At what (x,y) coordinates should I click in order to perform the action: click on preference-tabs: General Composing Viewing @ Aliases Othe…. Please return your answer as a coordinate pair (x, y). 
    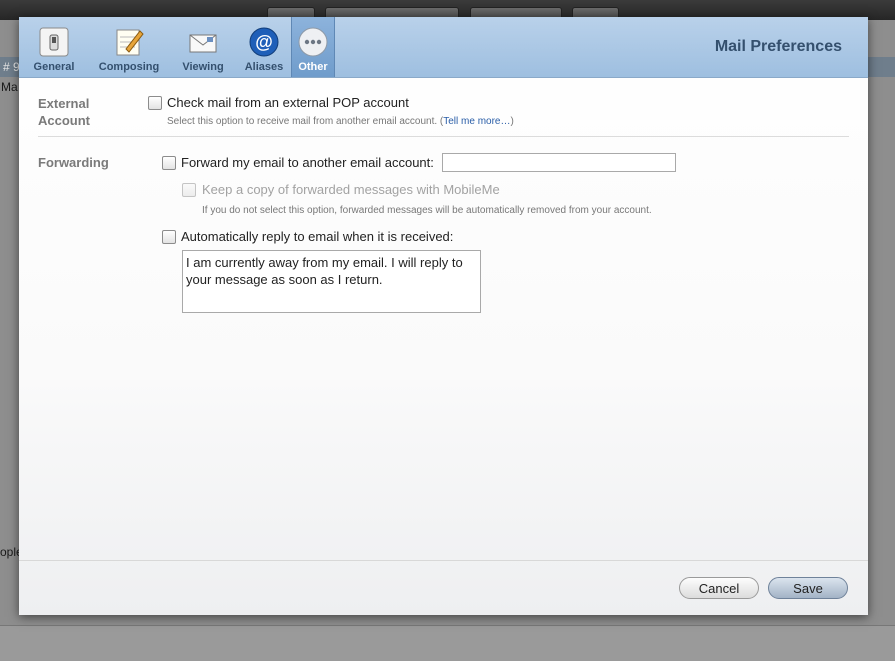
    Looking at the image, I should click on (177, 47).